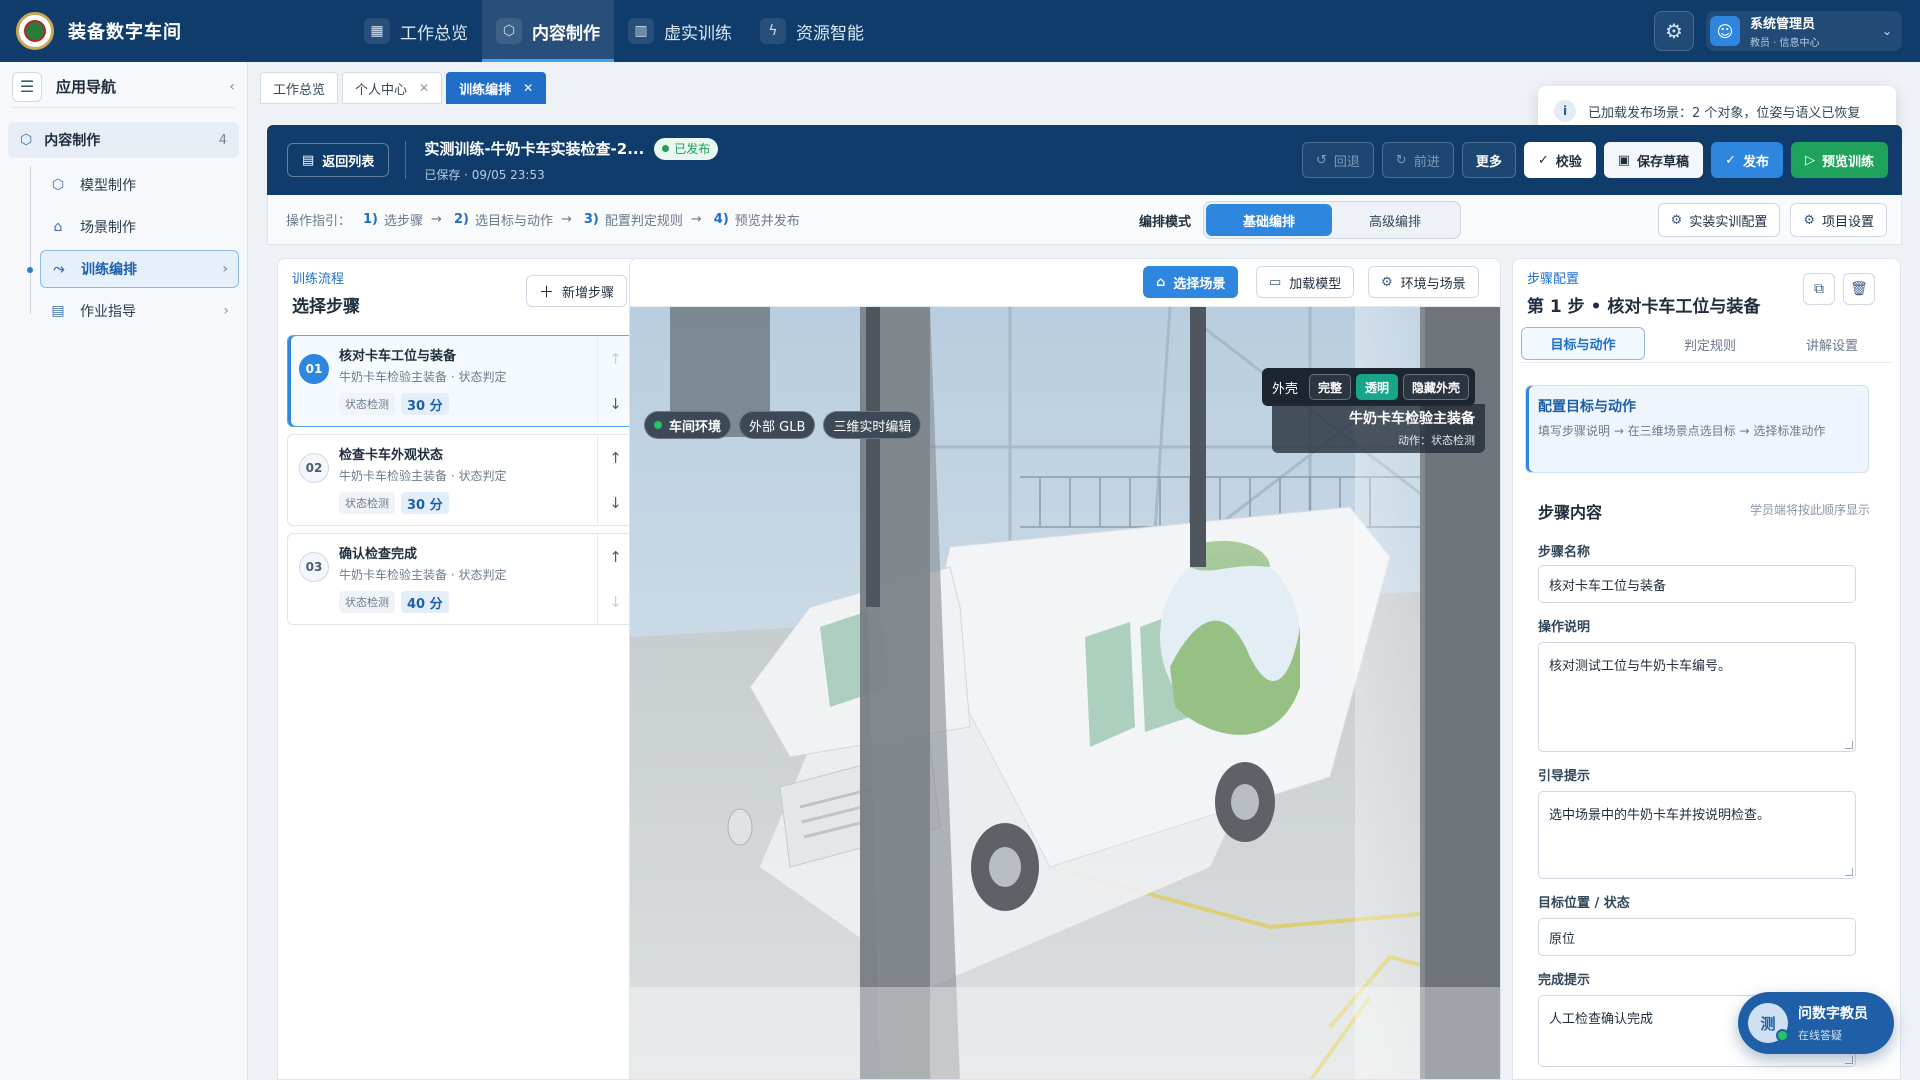 The image size is (1920, 1080). I want to click on user-menu: ☺ 系统管理员 教员 · 信息中心 ⌄, so click(1804, 31).